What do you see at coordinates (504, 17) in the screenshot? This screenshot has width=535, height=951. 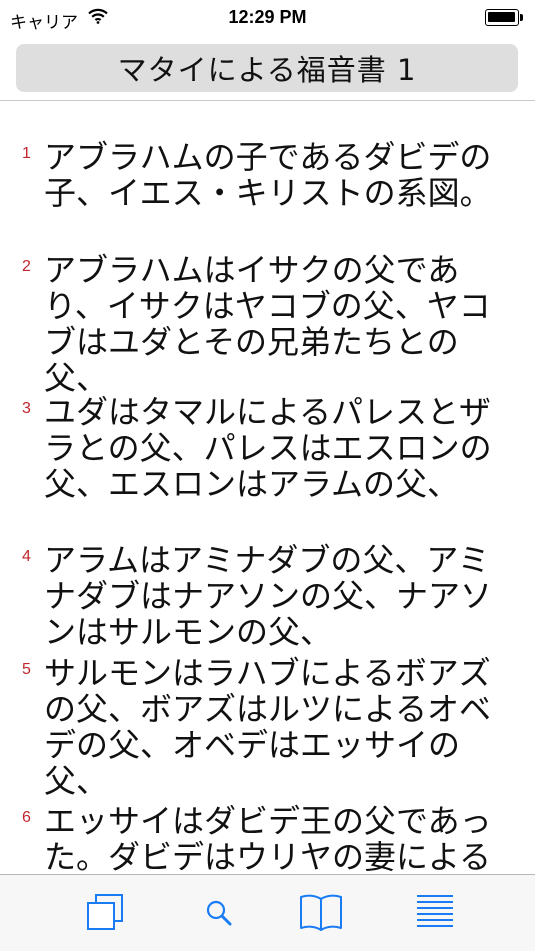 I see `battery-icon` at bounding box center [504, 17].